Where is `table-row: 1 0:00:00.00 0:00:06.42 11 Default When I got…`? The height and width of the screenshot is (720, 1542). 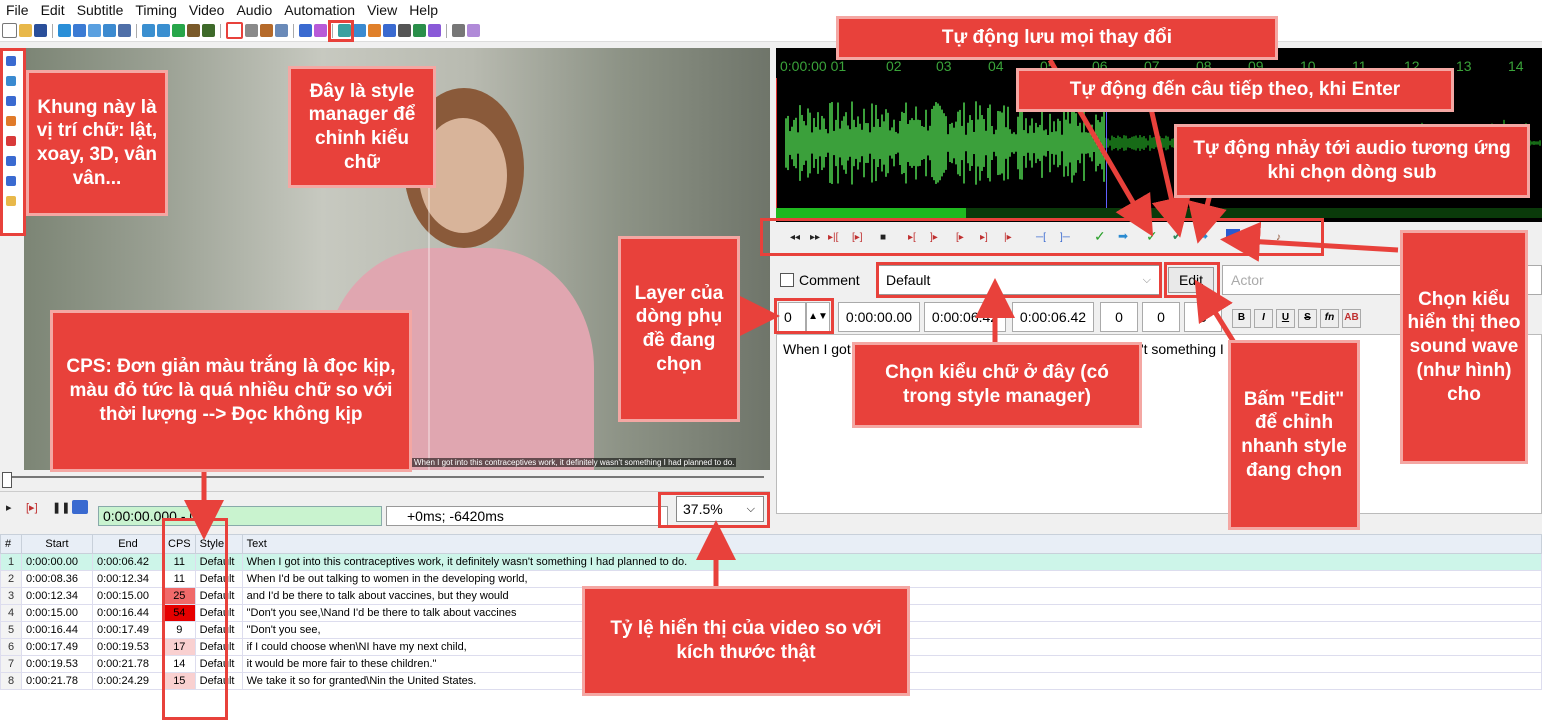
table-row: 1 0:00:00.00 0:00:06.42 11 Default When I got… is located at coordinates (771, 562).